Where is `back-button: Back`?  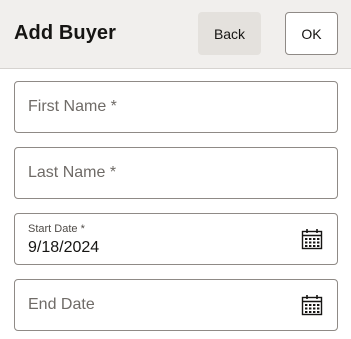
back-button: Back is located at coordinates (229, 33).